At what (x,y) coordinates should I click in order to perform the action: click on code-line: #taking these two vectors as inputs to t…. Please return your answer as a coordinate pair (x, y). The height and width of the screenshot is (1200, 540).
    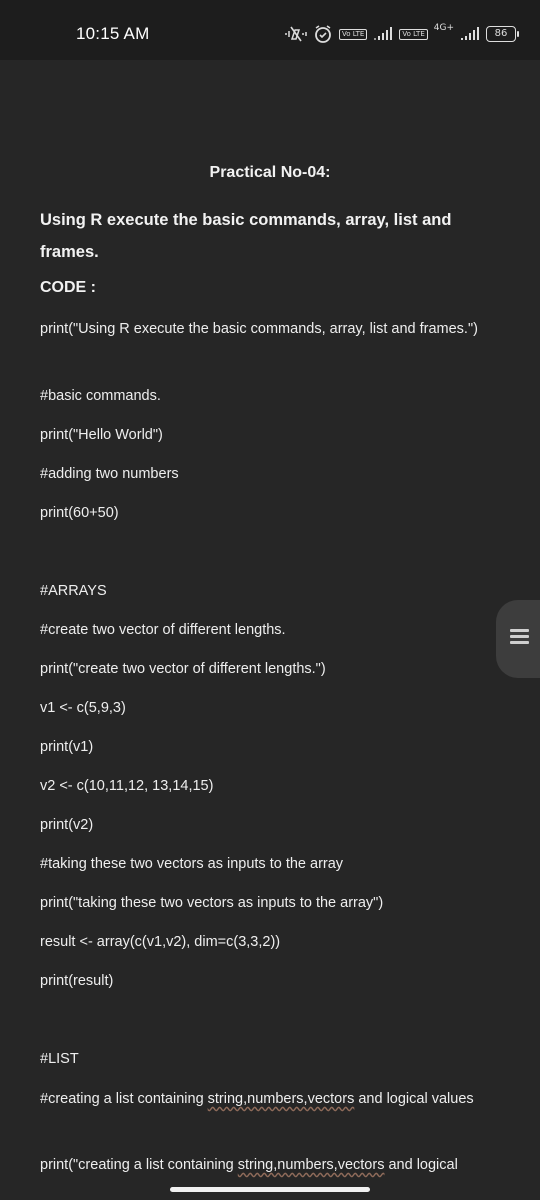
    Looking at the image, I should click on (192, 864).